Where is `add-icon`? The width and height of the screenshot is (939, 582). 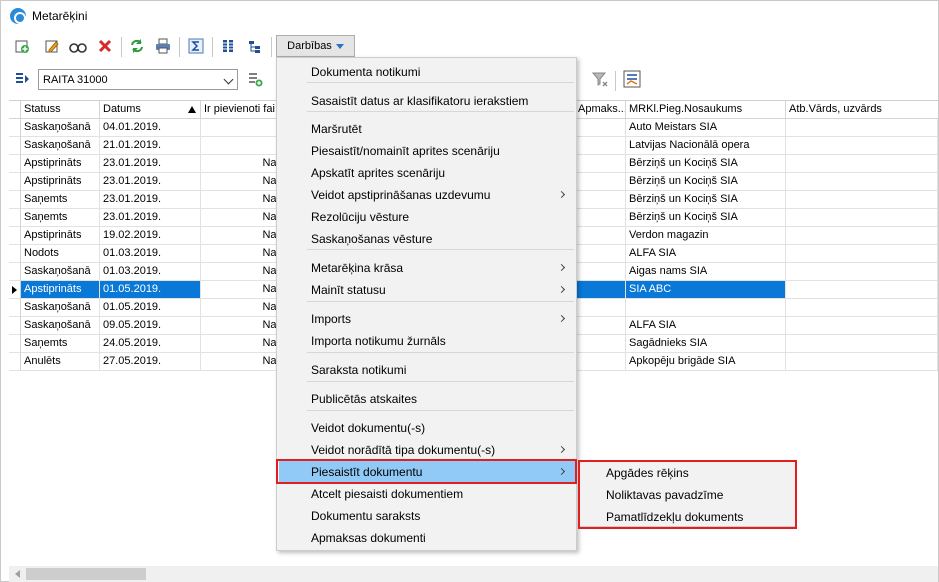 add-icon is located at coordinates (22, 46).